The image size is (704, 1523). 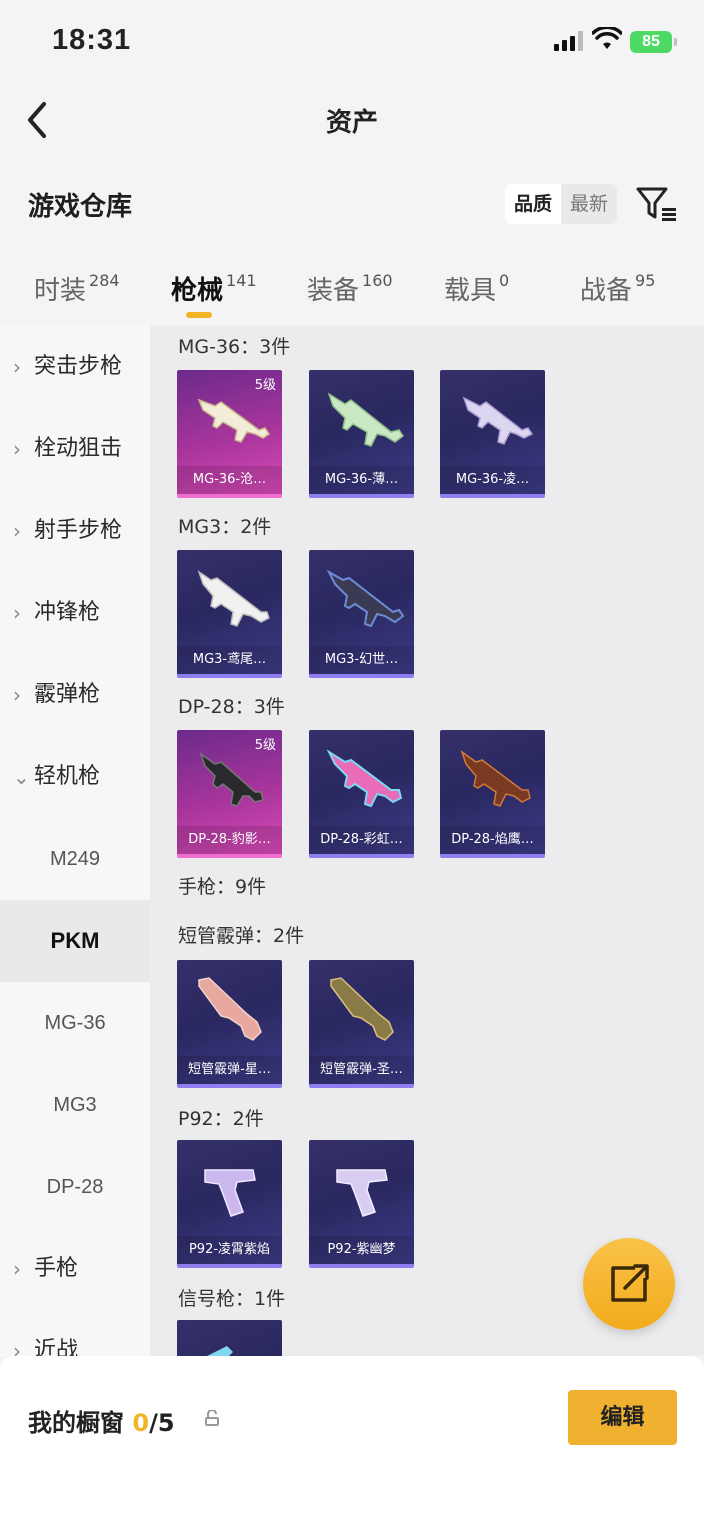 I want to click on wifi-icon, so click(x=607, y=38).